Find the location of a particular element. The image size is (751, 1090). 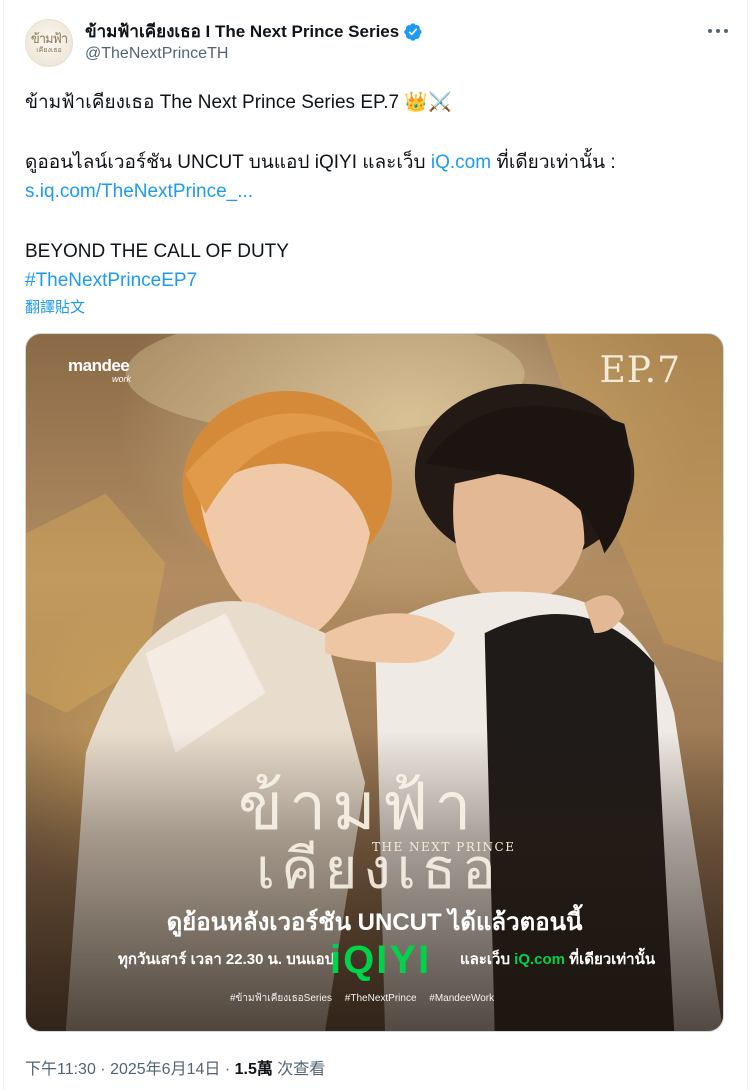

avatar-text-bottom: เคียงเธอ is located at coordinates (49, 49).